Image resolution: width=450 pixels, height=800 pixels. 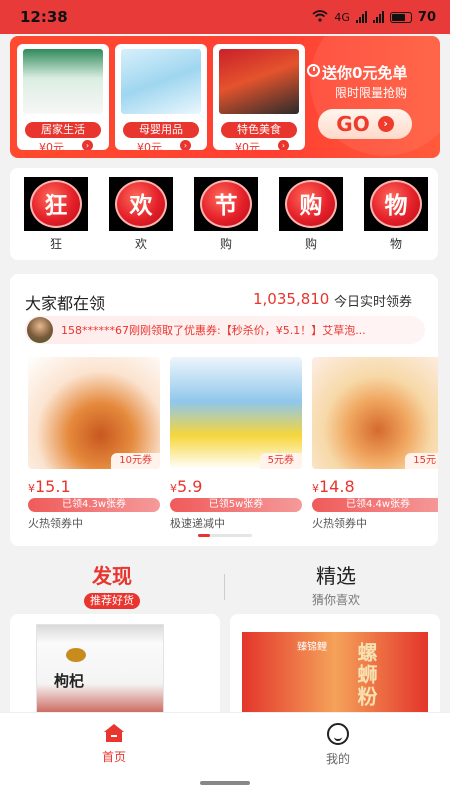 I want to click on tab-divider, so click(x=224, y=587).